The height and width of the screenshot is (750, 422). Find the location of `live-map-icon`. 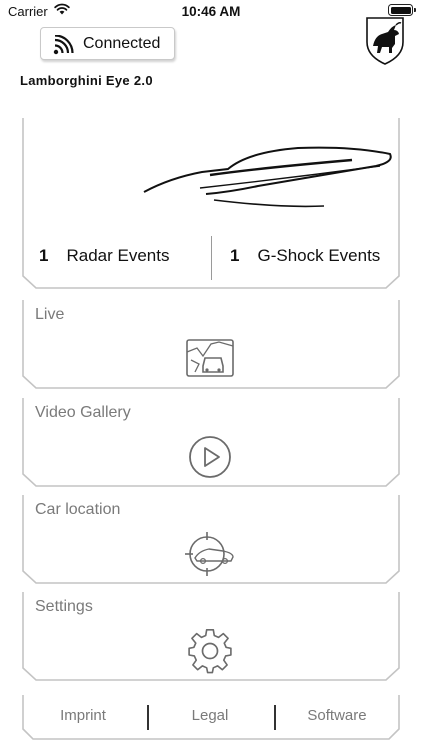

live-map-icon is located at coordinates (210, 358).